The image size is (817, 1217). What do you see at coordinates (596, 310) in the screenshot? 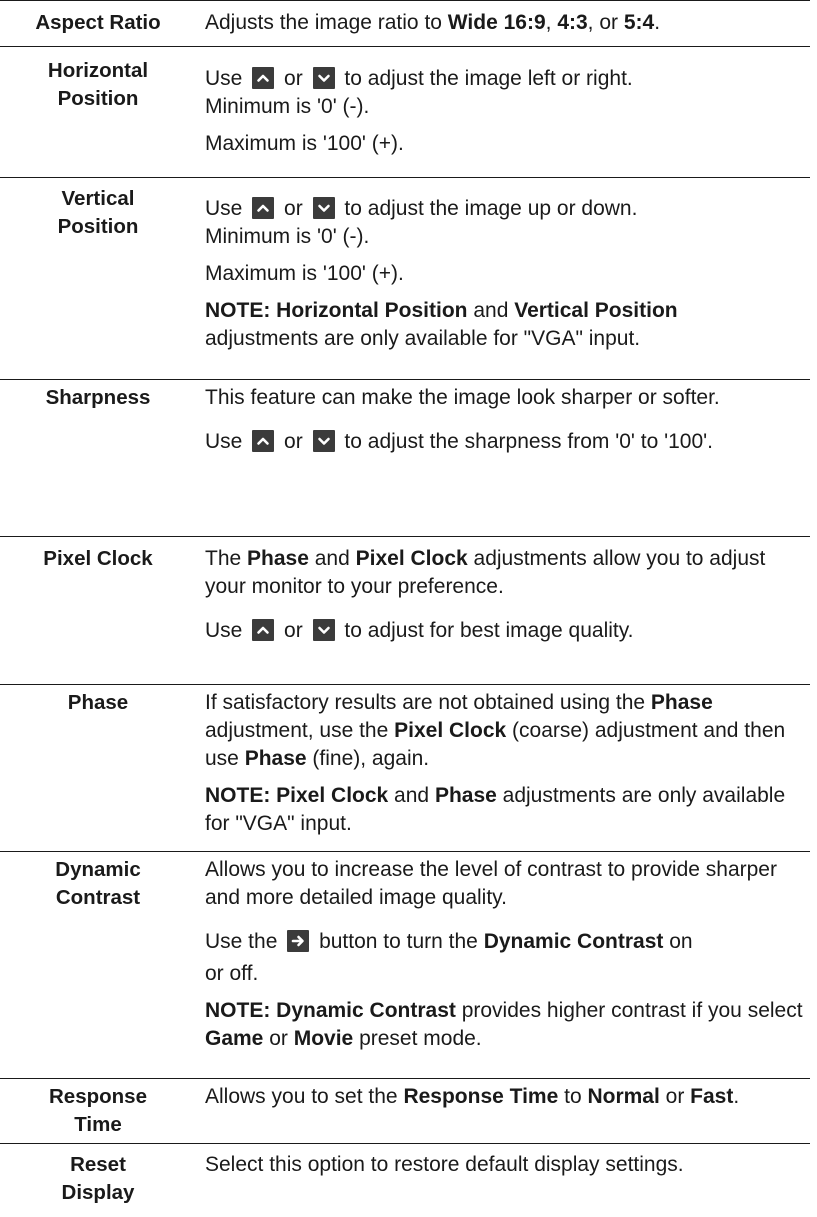
I see `bold-text: Vertical Position` at bounding box center [596, 310].